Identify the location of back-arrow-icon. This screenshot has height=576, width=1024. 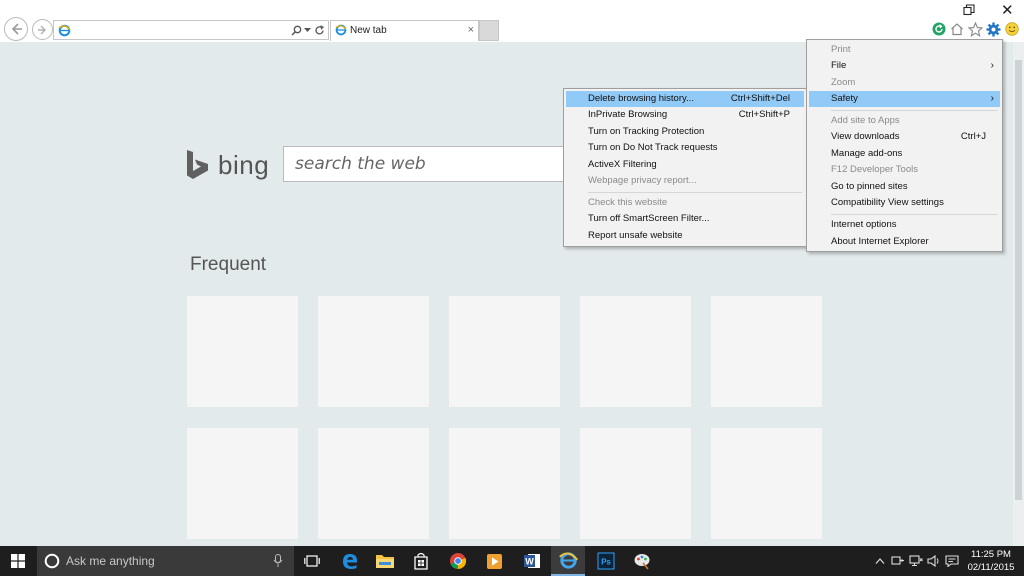
(16, 29).